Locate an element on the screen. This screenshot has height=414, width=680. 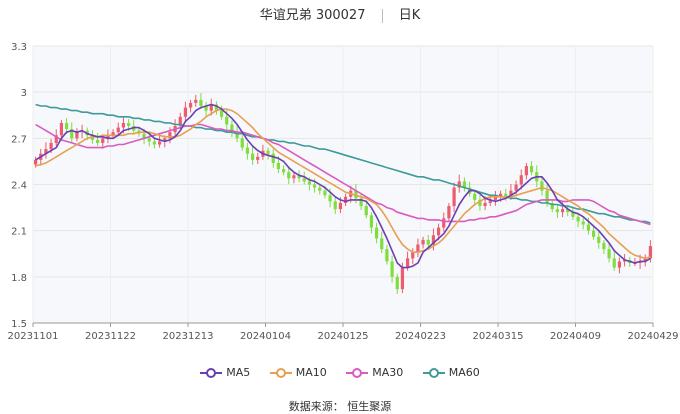
legend-item-ma5: MA5 is located at coordinates (225, 372).